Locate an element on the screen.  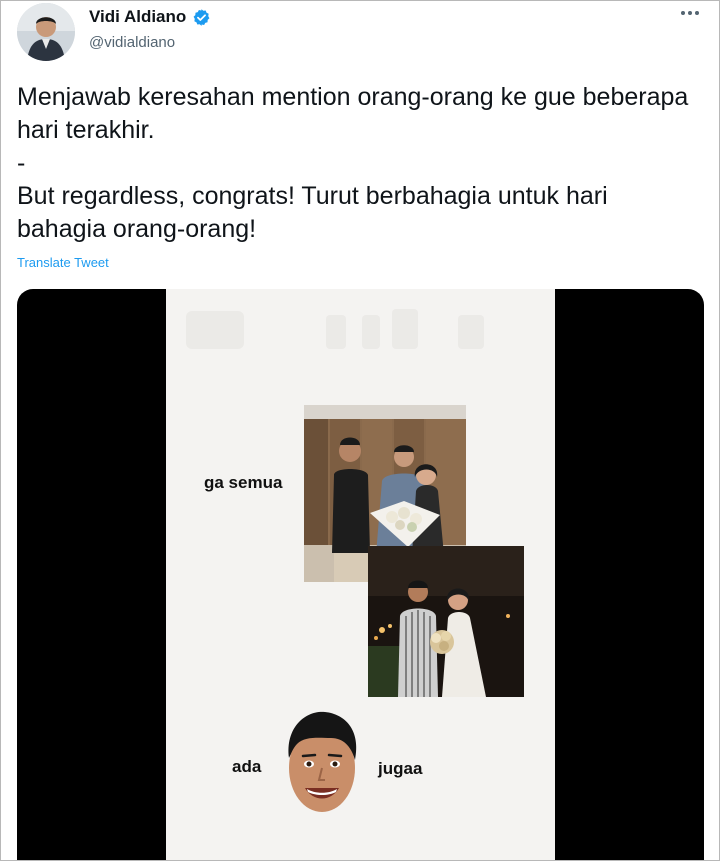
author-display-name: Vidi Aldiano is located at coordinates (137, 17).